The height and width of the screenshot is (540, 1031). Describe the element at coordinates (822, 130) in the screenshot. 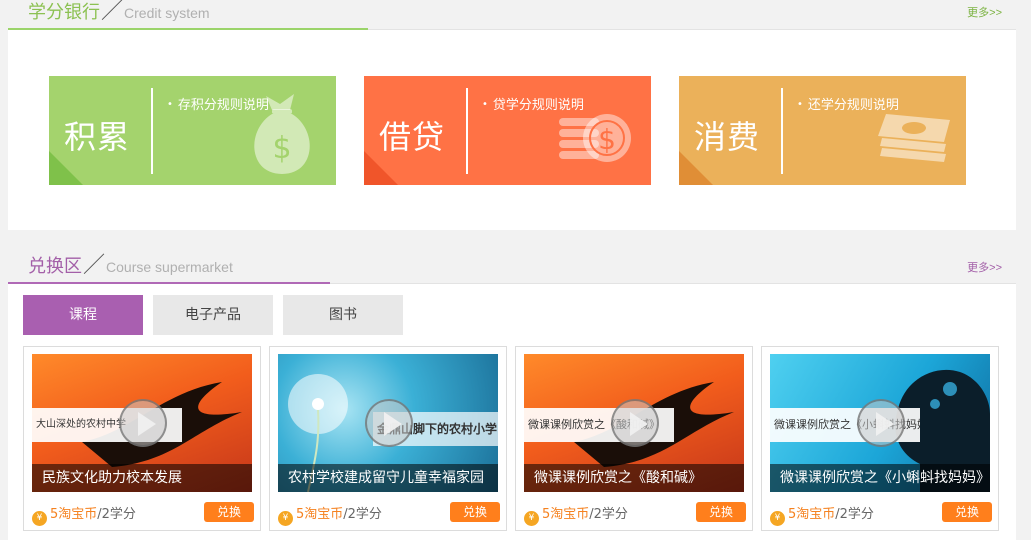

I see `consume-card: 消费 还学分规则说明` at that location.